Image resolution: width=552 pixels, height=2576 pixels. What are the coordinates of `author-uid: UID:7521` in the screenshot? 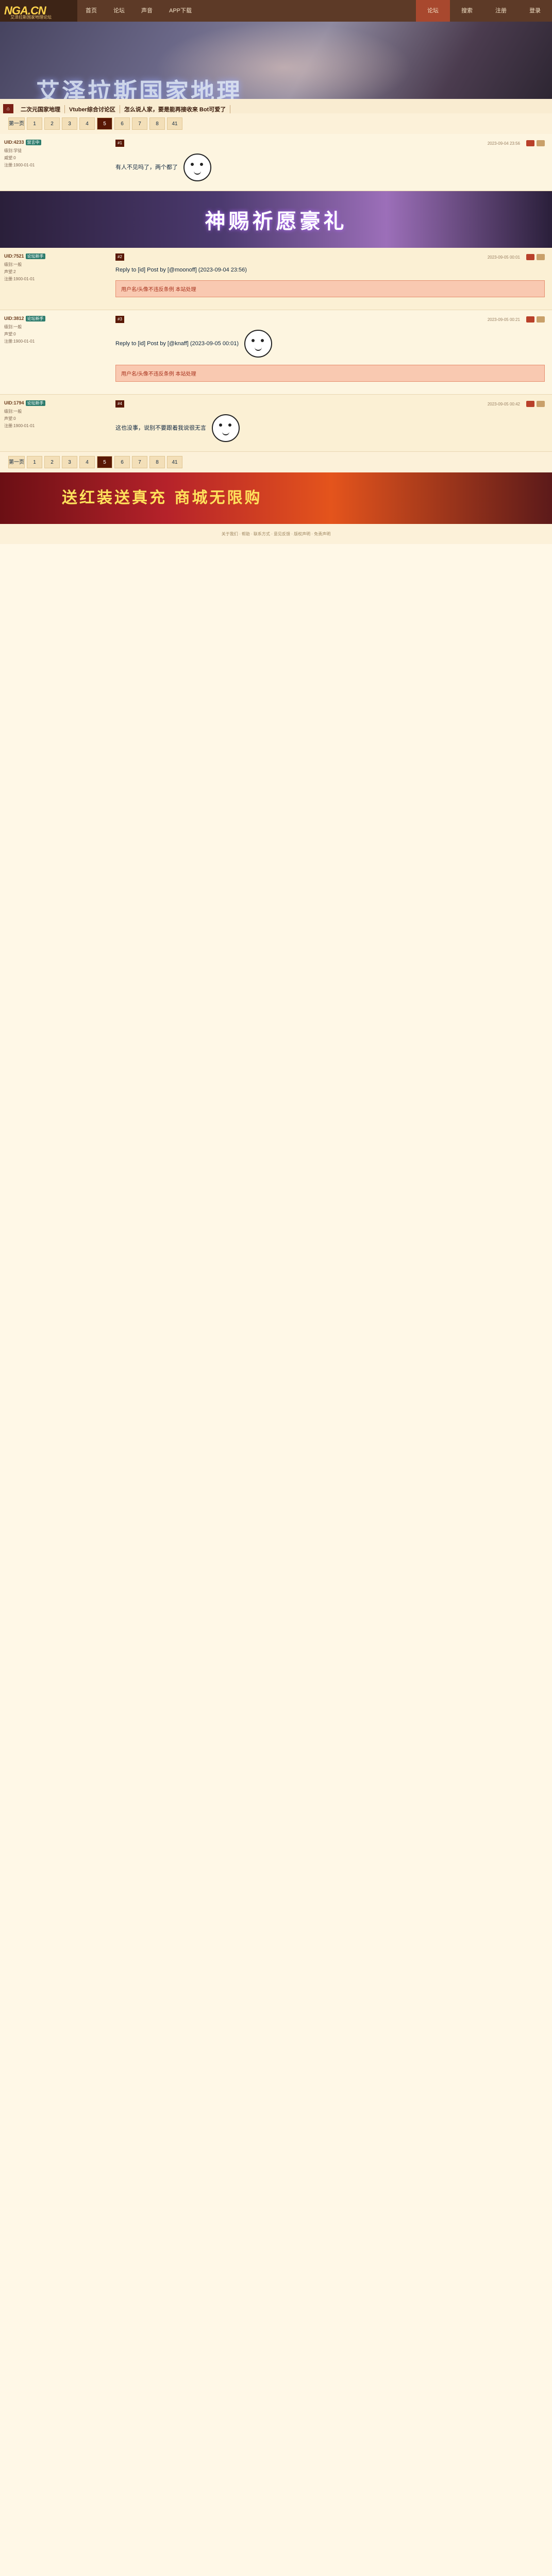 It's located at (14, 256).